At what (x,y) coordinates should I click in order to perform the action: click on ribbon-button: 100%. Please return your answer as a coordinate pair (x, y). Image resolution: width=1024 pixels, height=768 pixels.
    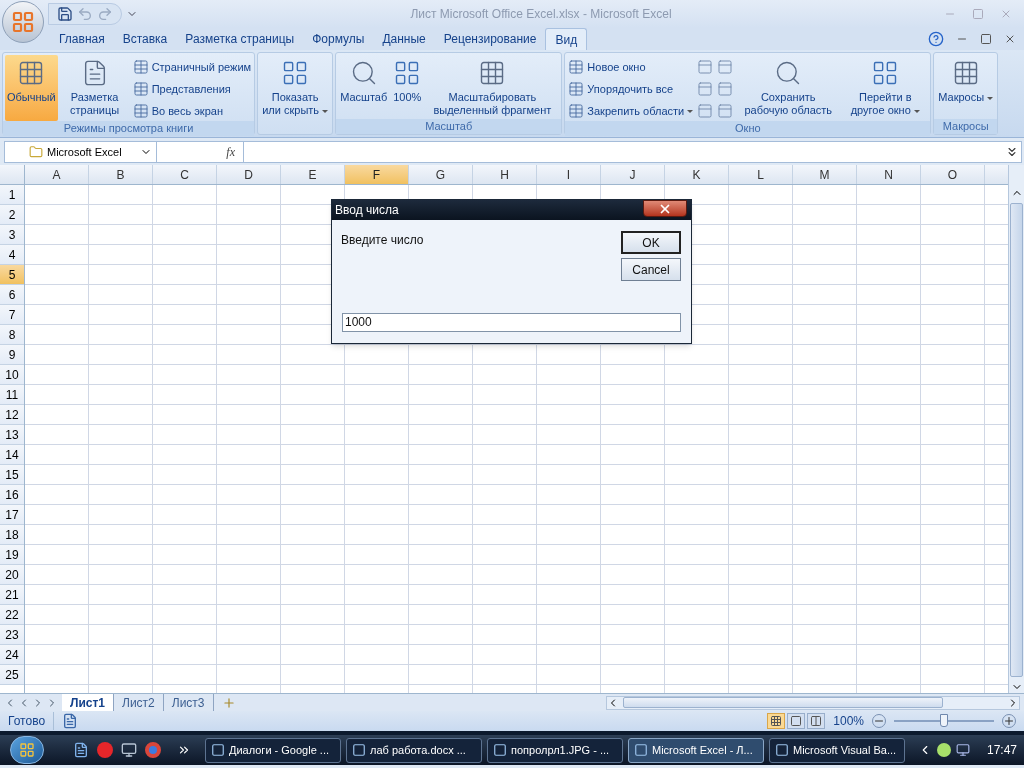
    Looking at the image, I should click on (407, 87).